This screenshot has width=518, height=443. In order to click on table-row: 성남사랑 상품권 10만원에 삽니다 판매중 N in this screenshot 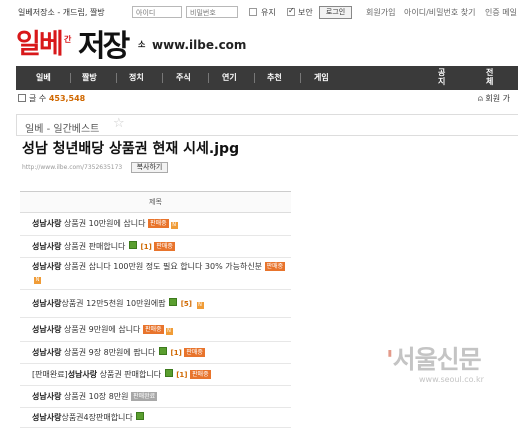, I will do `click(155, 224)`.